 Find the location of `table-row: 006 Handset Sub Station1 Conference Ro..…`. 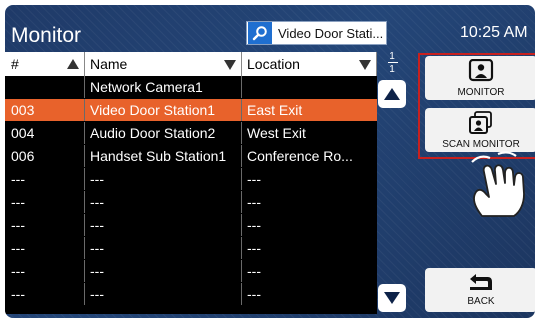

table-row: 006 Handset Sub Station1 Conference Ro..… is located at coordinates (191, 156).